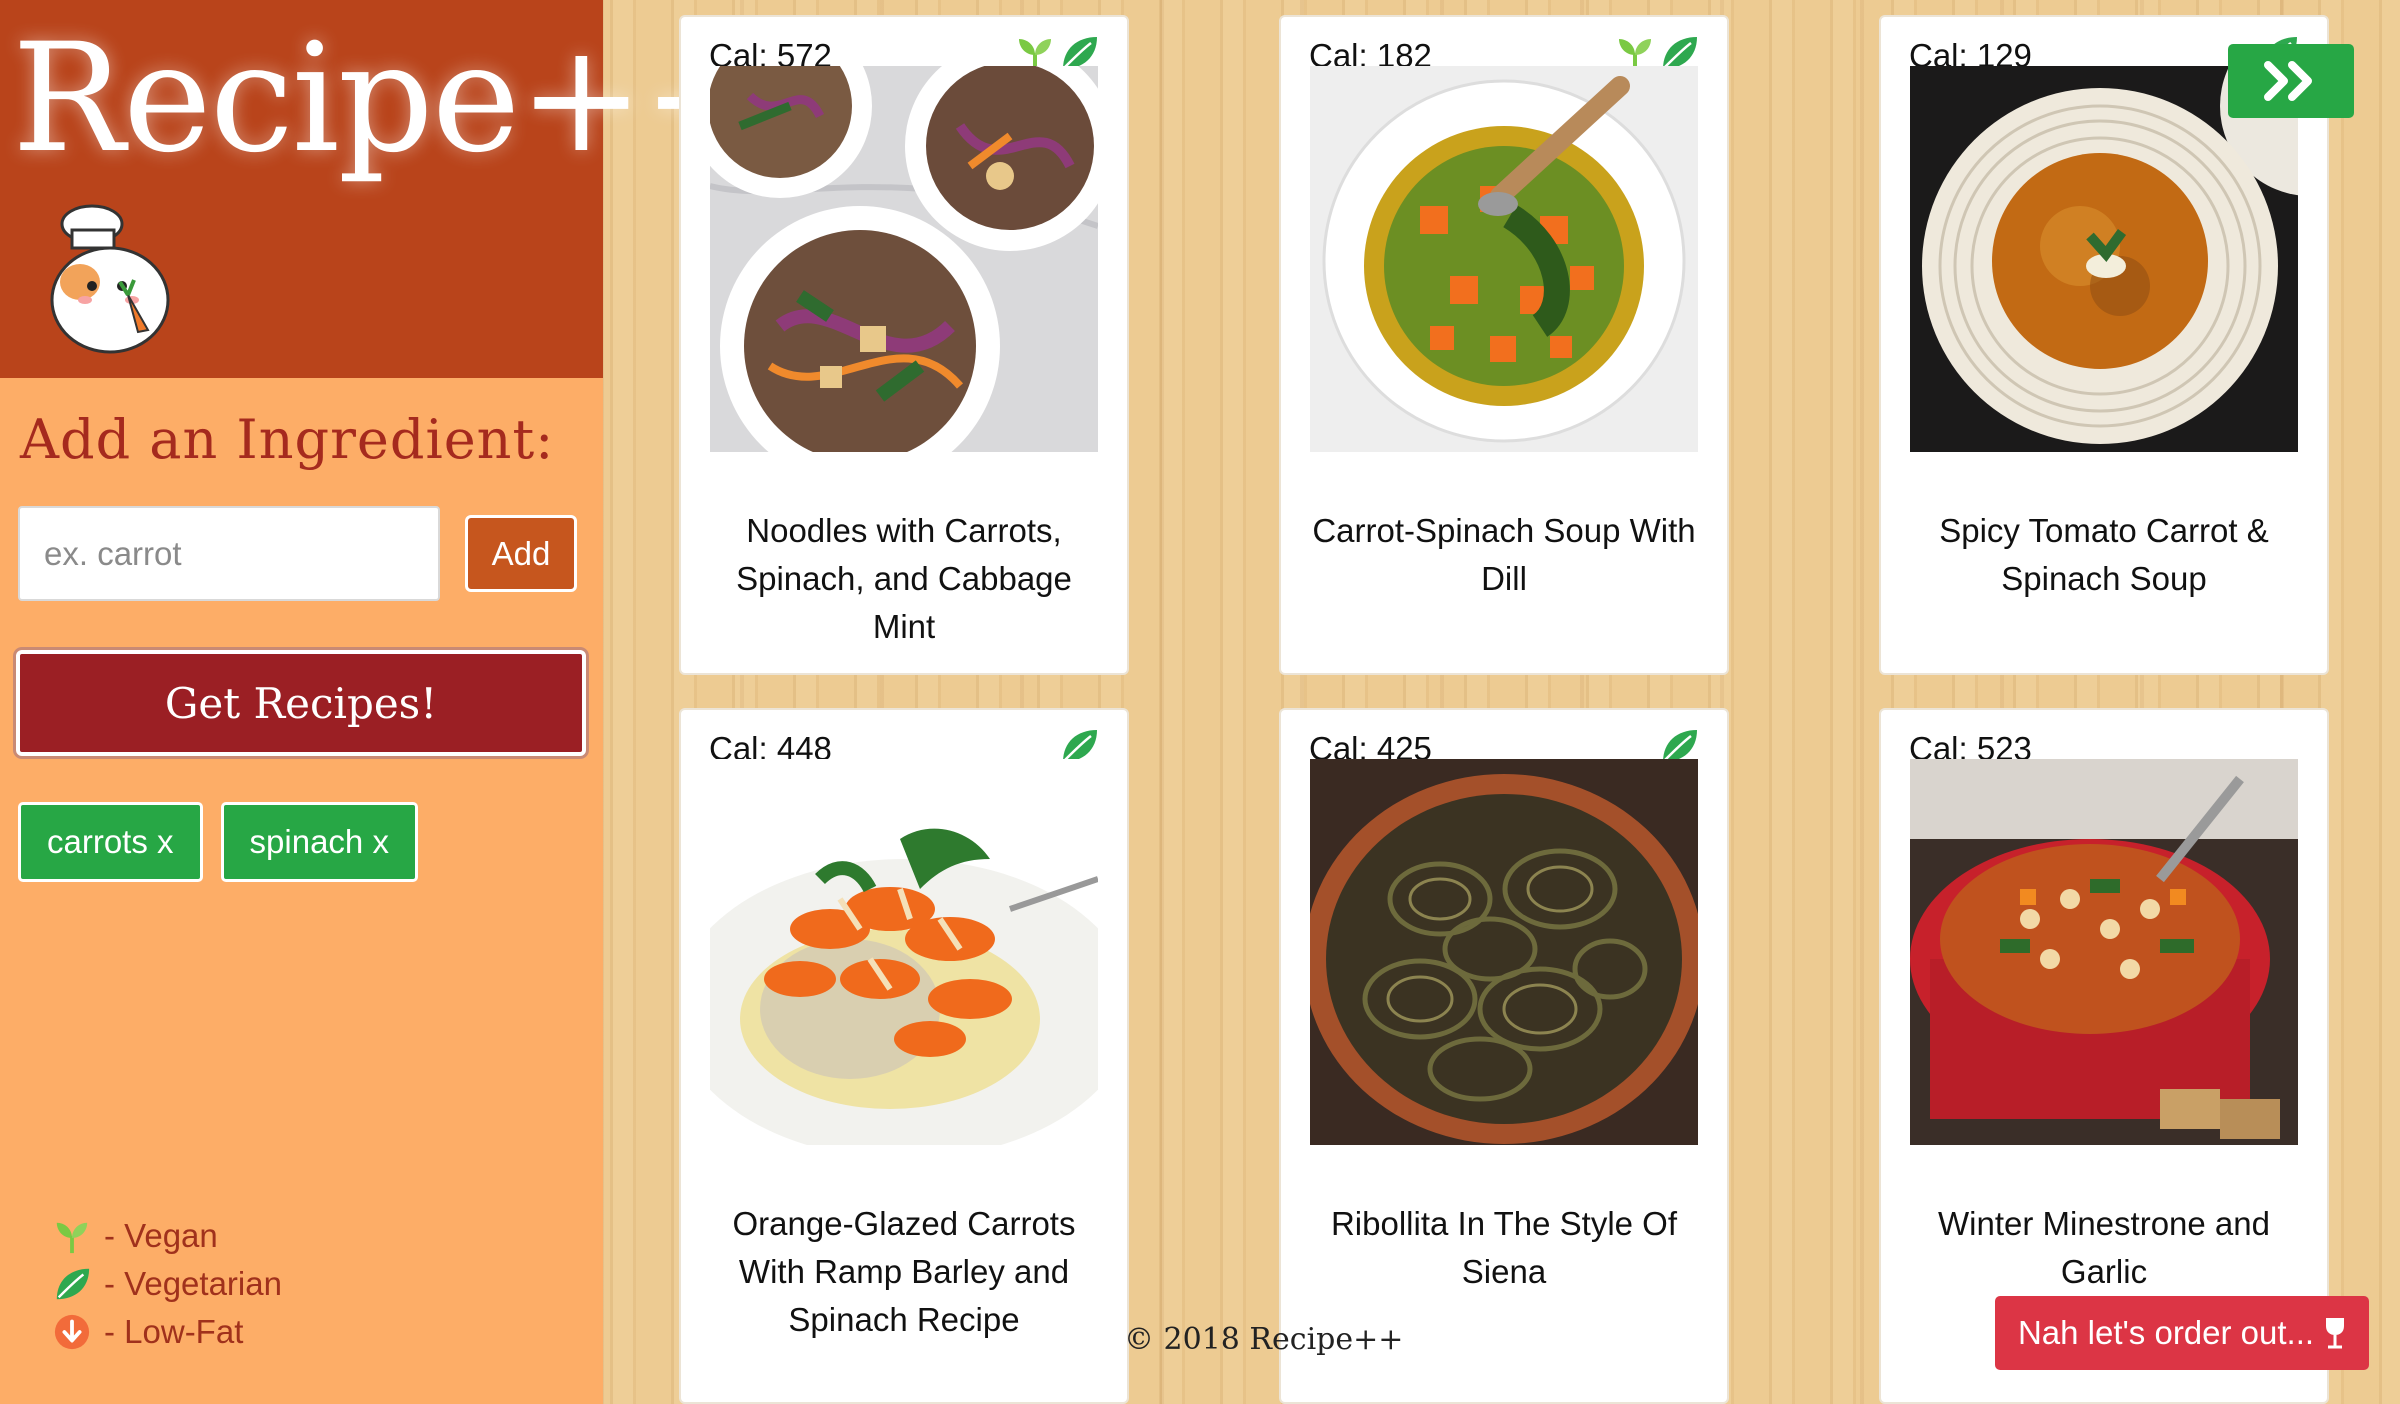 Image resolution: width=2400 pixels, height=1404 pixels. What do you see at coordinates (2104, 1248) in the screenshot?
I see `recipe-title: Winter Minestrone and Garlic` at bounding box center [2104, 1248].